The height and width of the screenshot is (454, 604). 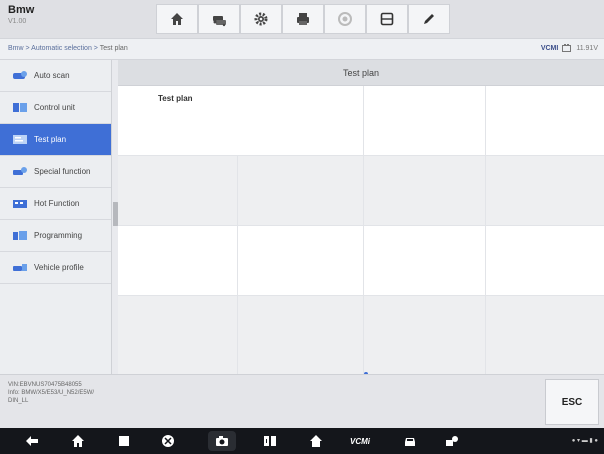 I want to click on recent-apps-button, so click(x=124, y=441).